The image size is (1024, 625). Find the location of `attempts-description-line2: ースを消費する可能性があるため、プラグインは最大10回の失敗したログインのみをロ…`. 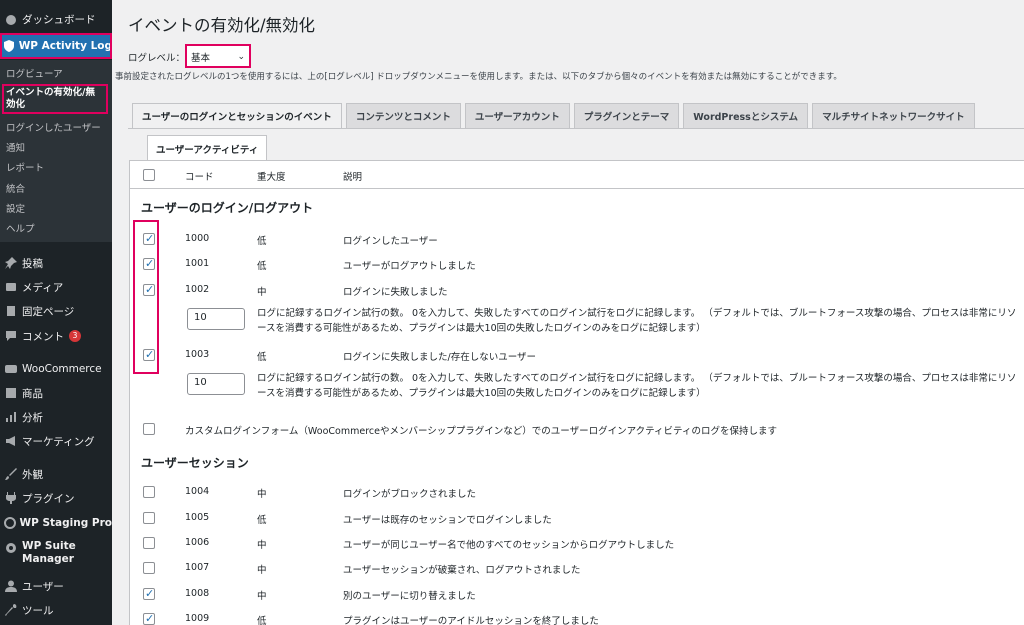

attempts-description-line2: ースを消費する可能性があるため、プラグインは最大10回の失敗したログインのみをロ… is located at coordinates (481, 328).